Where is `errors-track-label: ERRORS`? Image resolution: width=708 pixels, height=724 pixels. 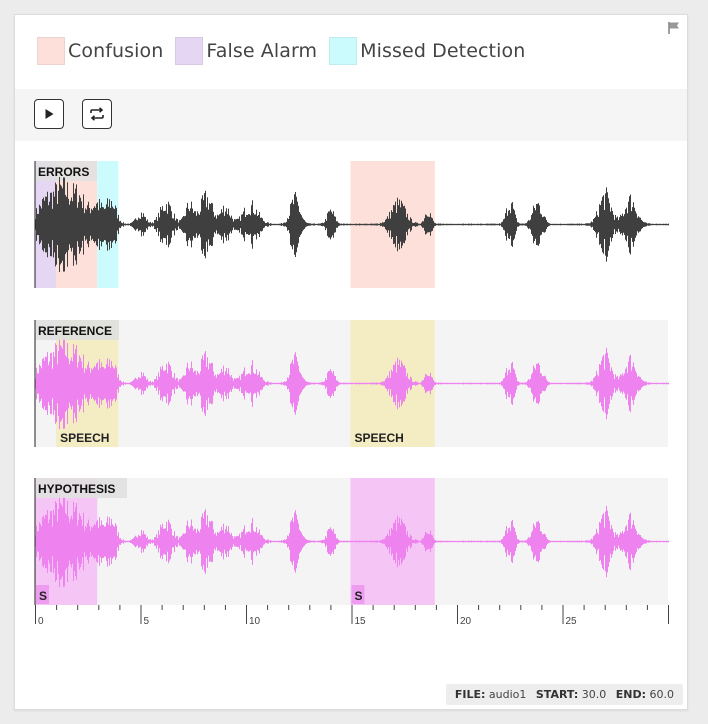
errors-track-label: ERRORS is located at coordinates (63, 172).